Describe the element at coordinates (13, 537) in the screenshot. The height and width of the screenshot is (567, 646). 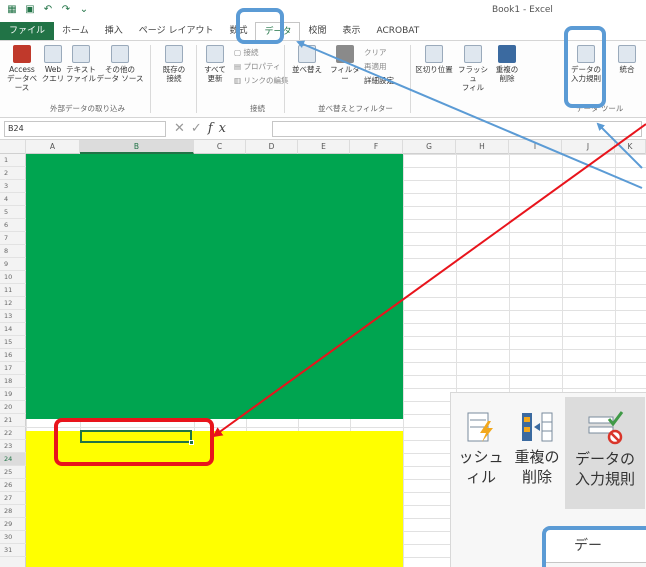
I see `row-header: 30` at that location.